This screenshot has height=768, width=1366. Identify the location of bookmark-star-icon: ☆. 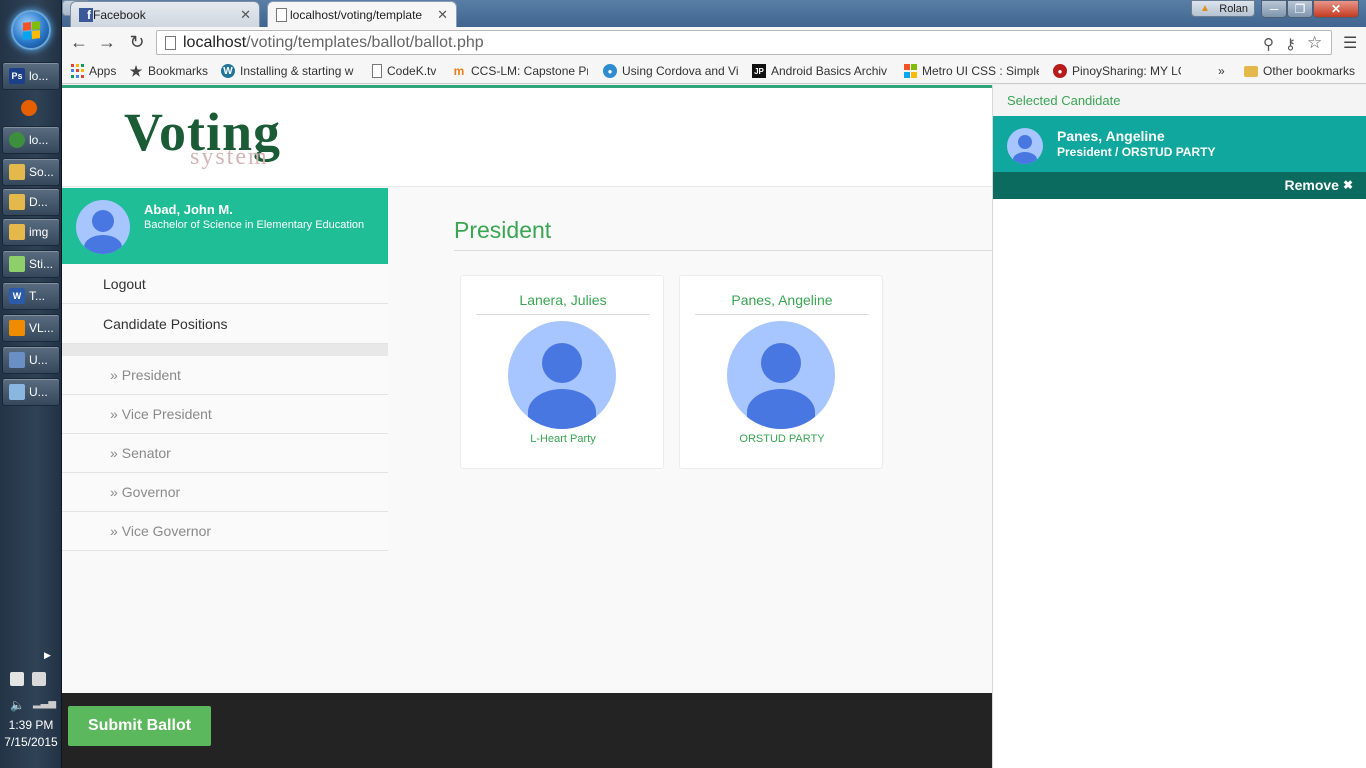
(1314, 43).